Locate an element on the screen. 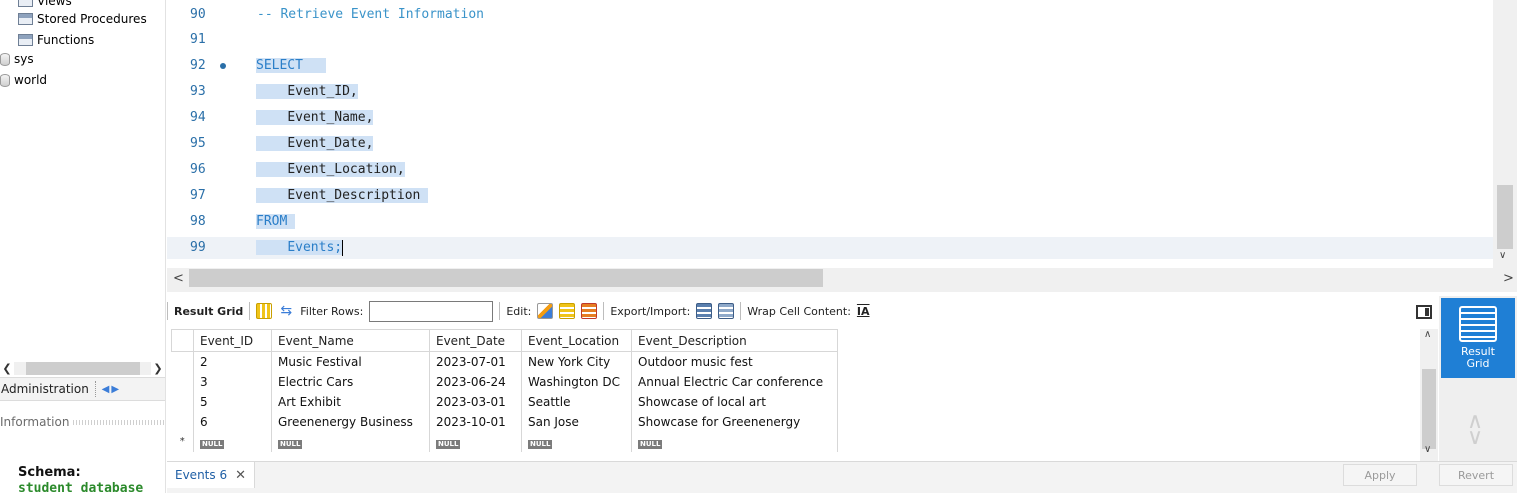 This screenshot has width=1517, height=493. editor-vertical-scrollbar: ∨ is located at coordinates (1505, 134).